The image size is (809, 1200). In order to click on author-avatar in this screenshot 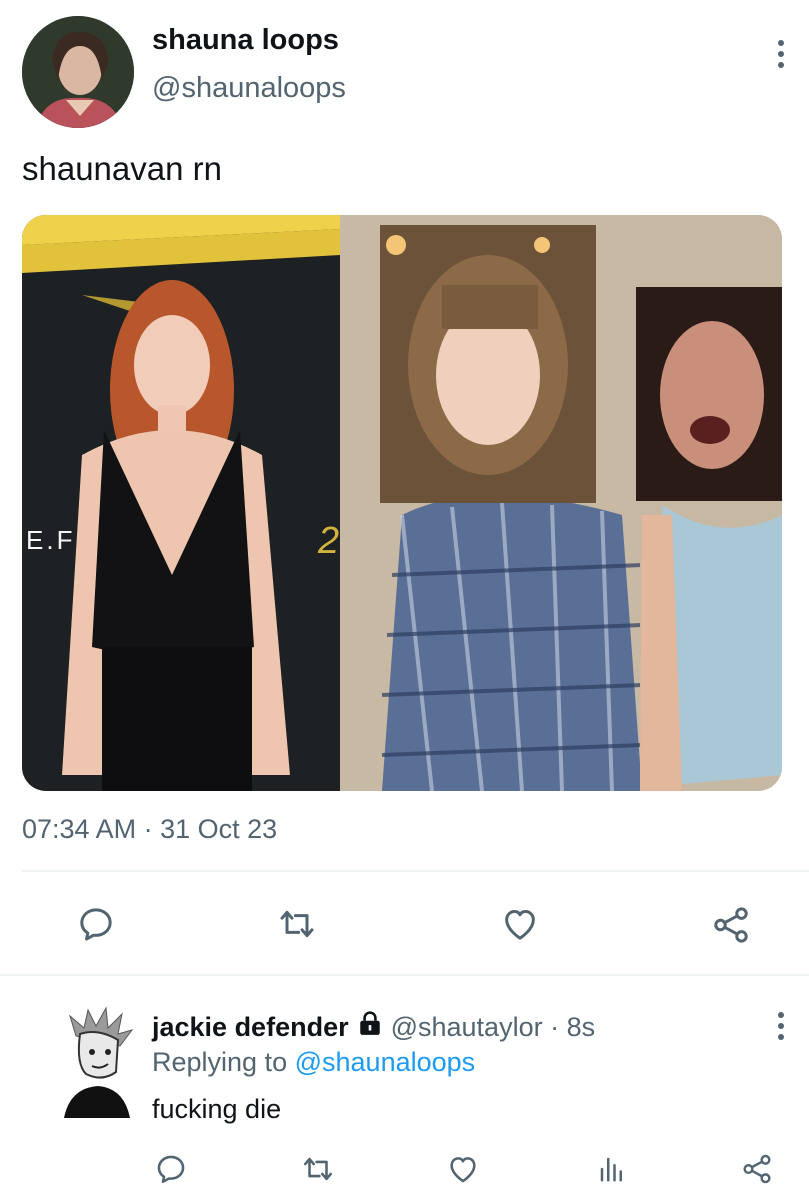, I will do `click(78, 72)`.